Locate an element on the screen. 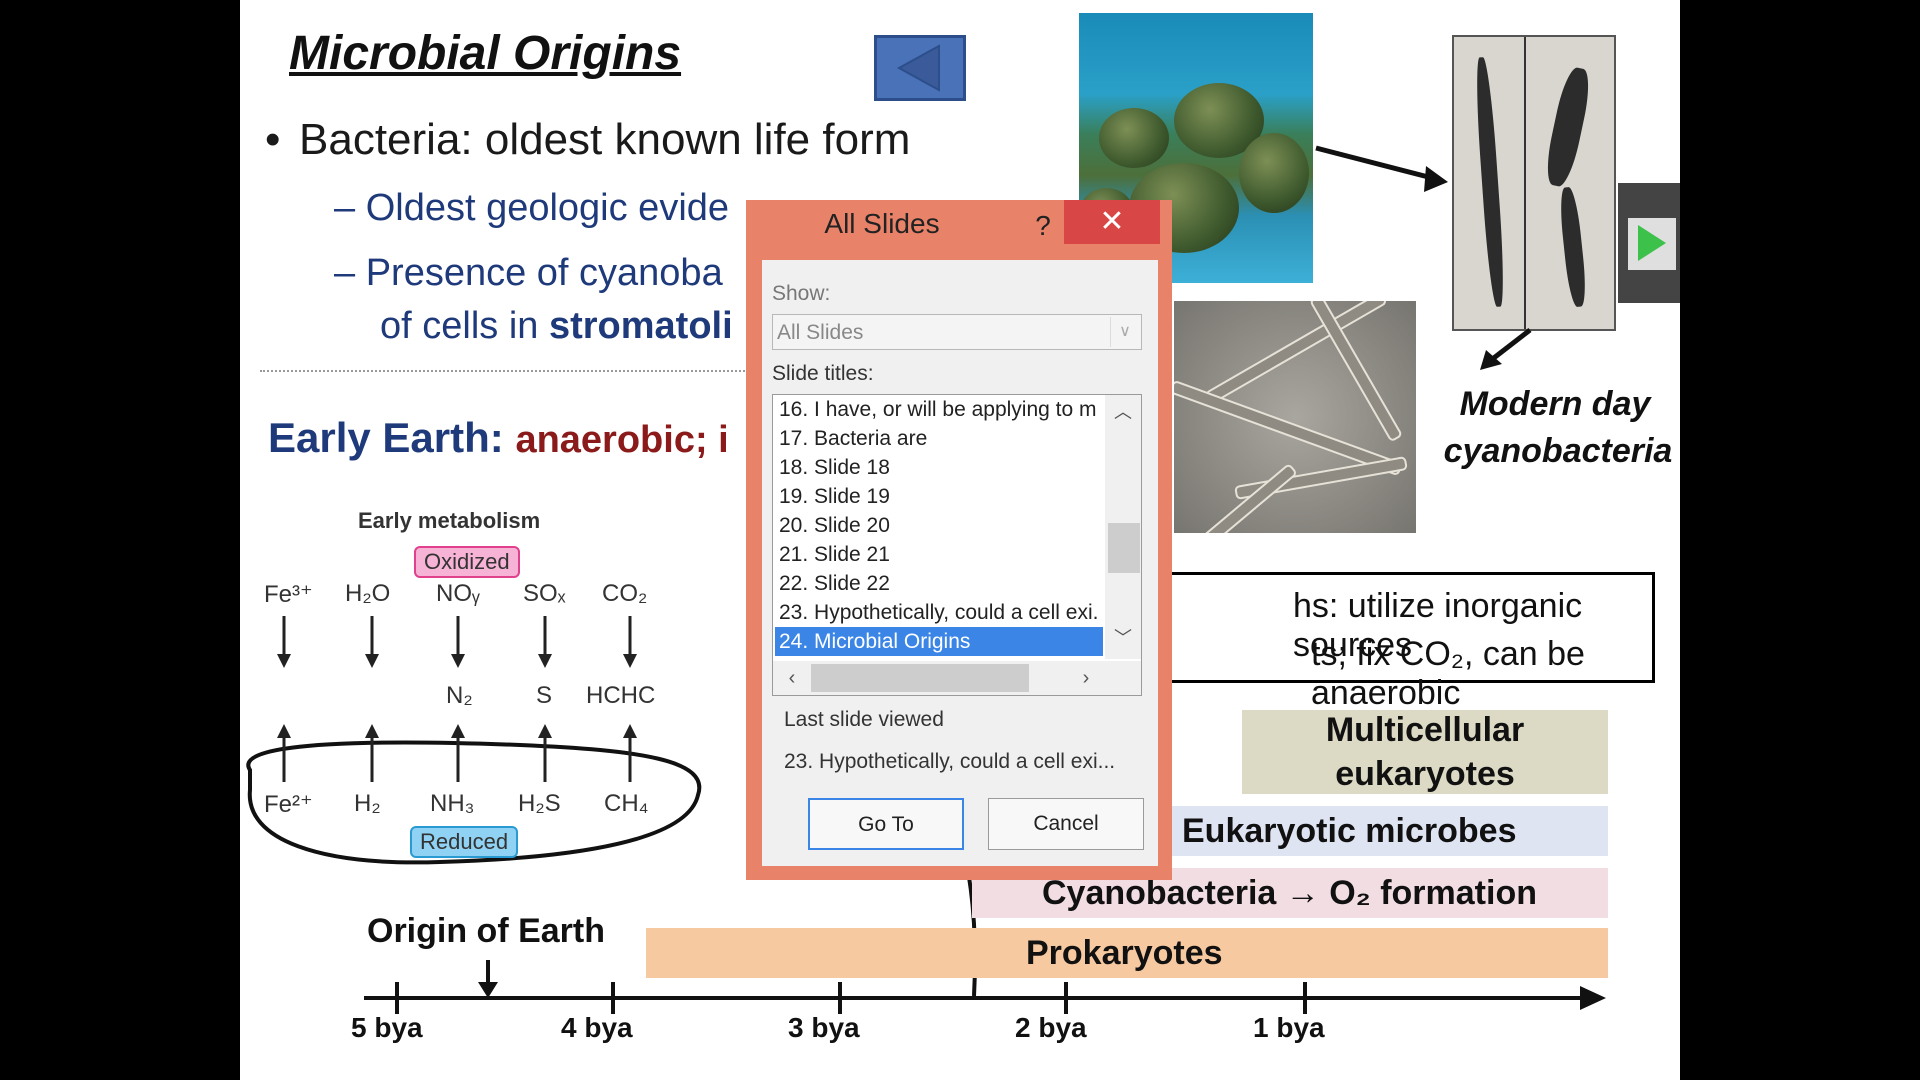 The width and height of the screenshot is (1920, 1080). list-item: 23. Hypothetically, could a cell exi. is located at coordinates (939, 612).